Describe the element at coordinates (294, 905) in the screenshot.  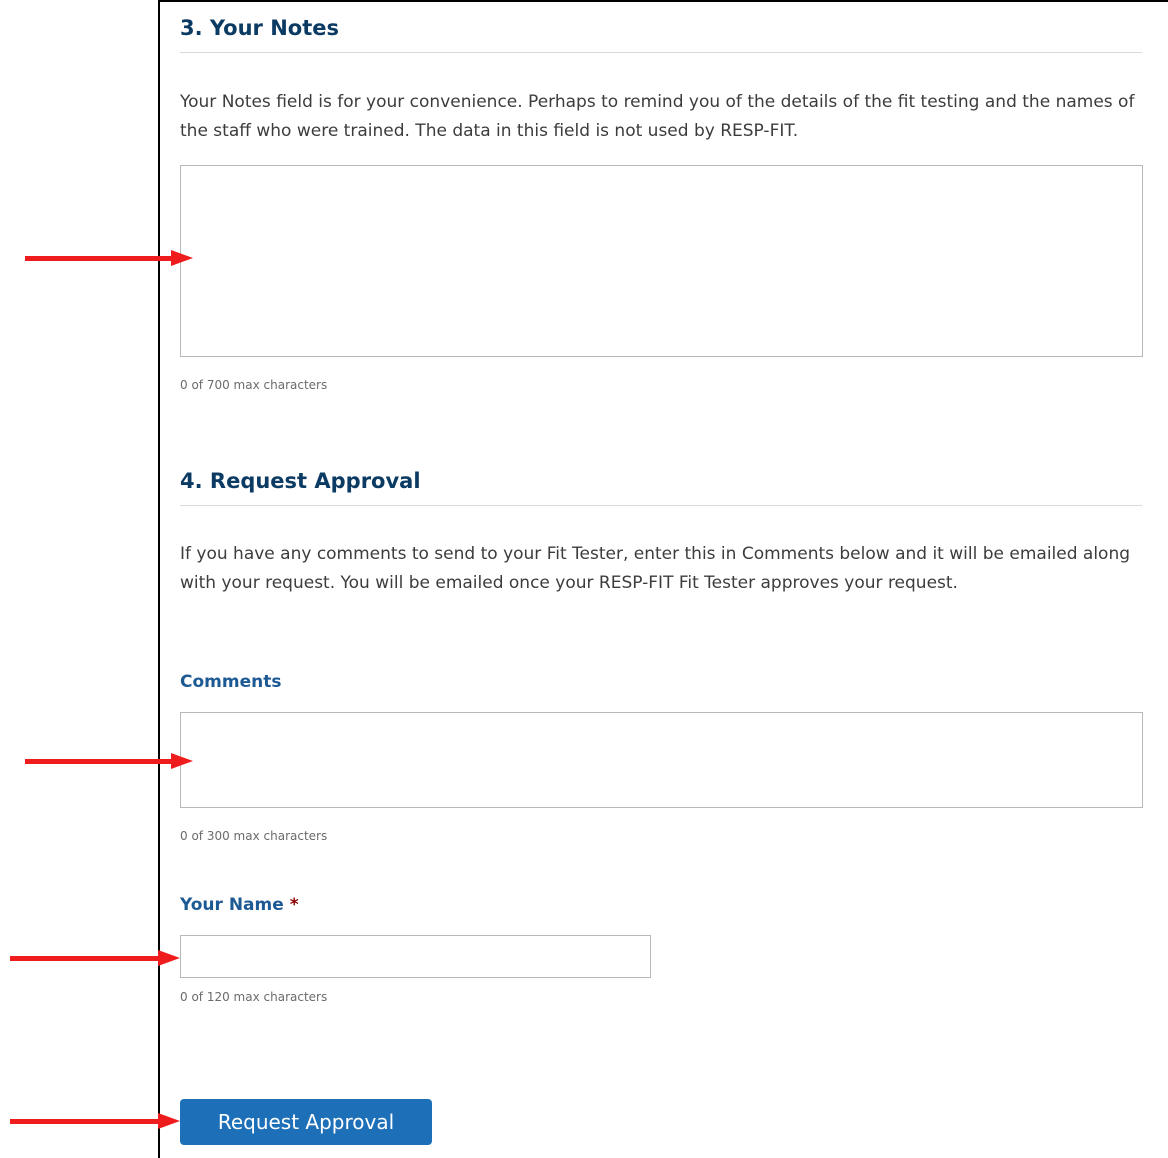
I see `required-asterisk: *` at that location.